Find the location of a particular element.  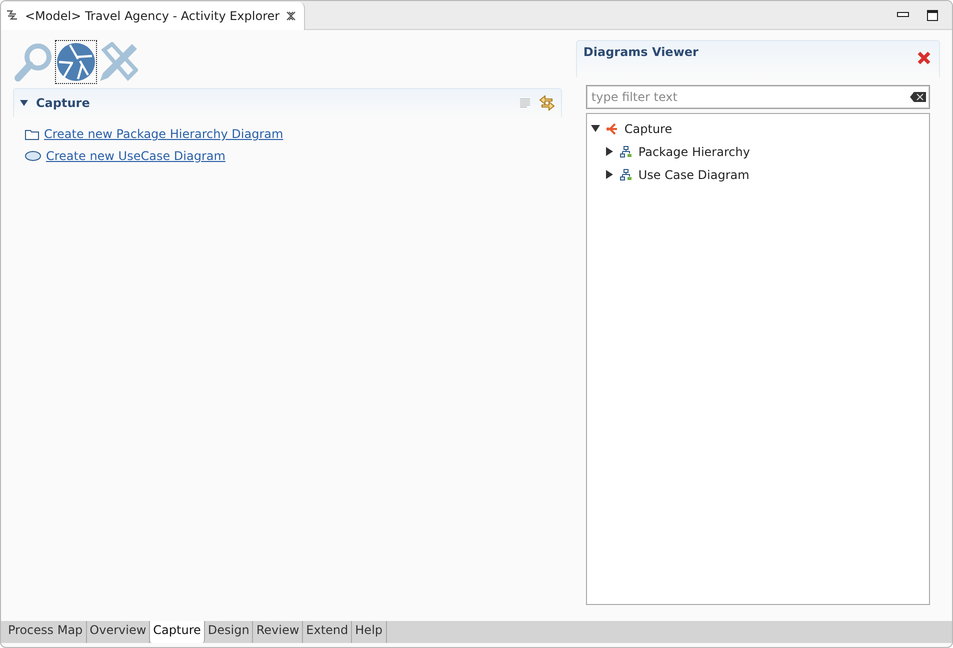

folder-icon is located at coordinates (32, 134).